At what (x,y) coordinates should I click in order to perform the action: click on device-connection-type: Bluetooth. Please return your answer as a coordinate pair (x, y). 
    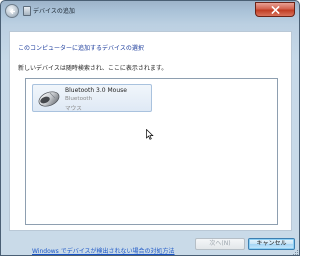
    Looking at the image, I should click on (79, 99).